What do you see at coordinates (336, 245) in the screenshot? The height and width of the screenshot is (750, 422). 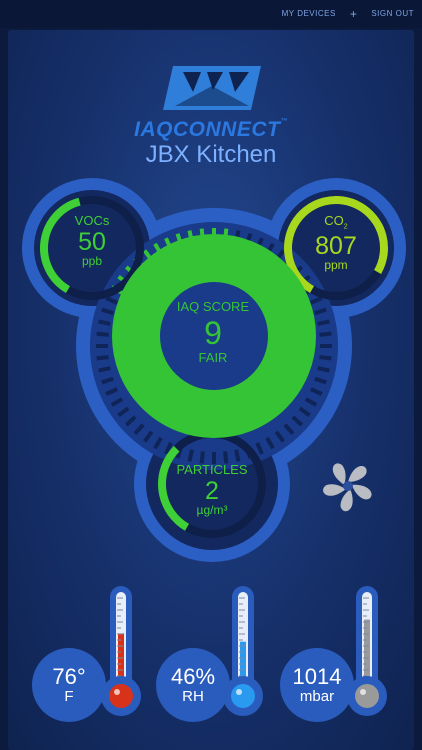 I see `co2-value: 807` at bounding box center [336, 245].